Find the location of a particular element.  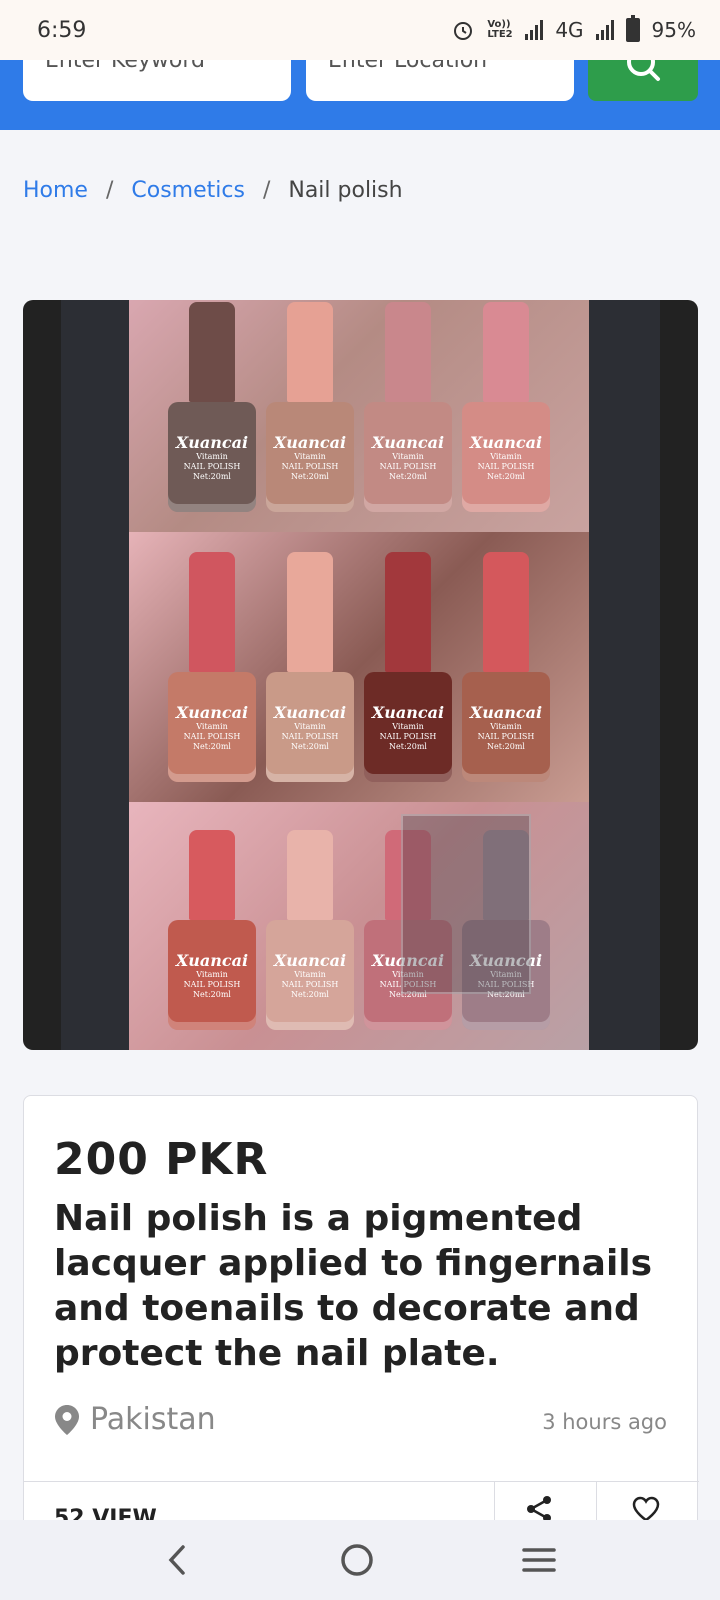

location-pin-icon is located at coordinates (67, 1419).